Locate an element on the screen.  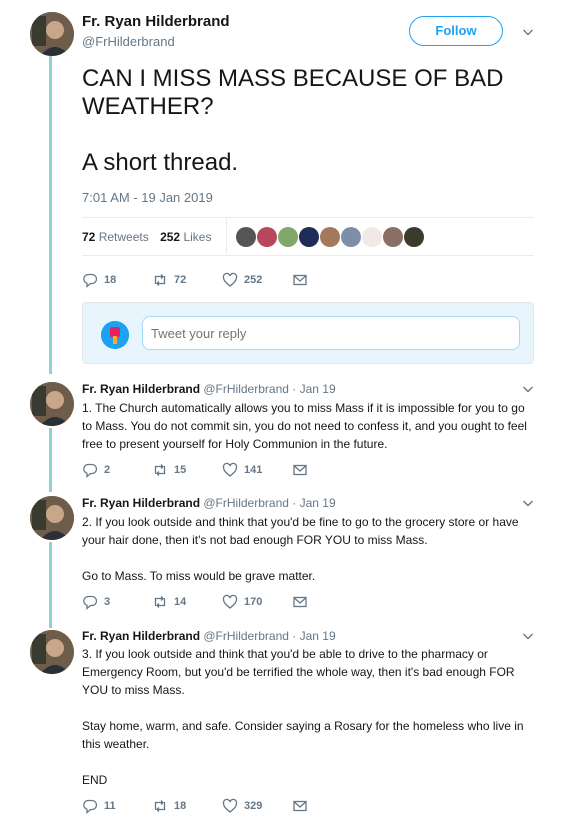
retweet-button: 72 is located at coordinates (187, 280).